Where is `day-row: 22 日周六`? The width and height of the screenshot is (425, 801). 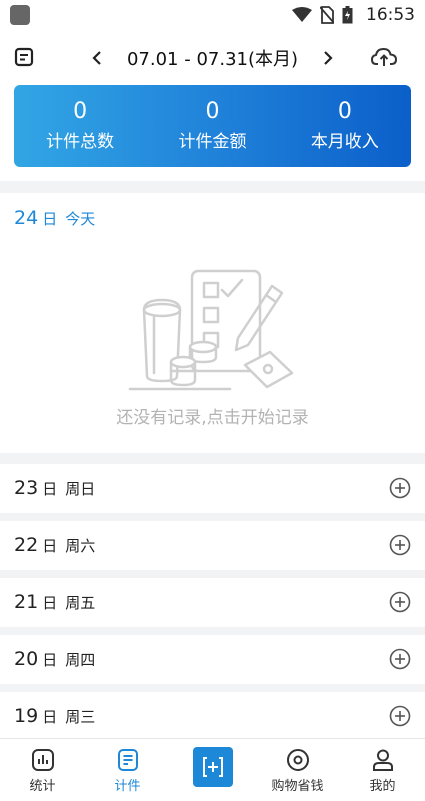
day-row: 22 日周六 is located at coordinates (212, 545).